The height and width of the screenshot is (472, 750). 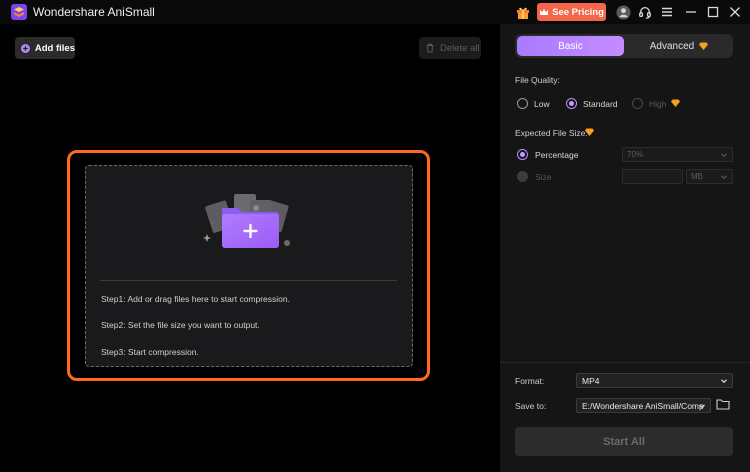 I want to click on save-to-select: E:/Wondershare AniSmall/Comp, so click(x=643, y=405).